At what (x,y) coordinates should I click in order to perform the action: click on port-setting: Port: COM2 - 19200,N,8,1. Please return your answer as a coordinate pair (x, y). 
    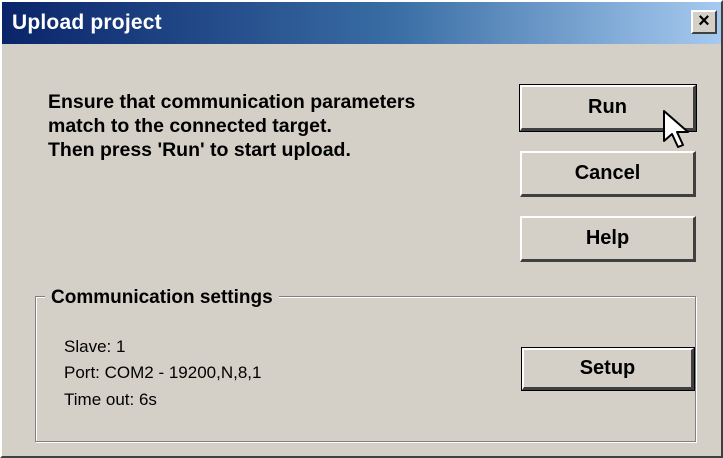
    Looking at the image, I should click on (163, 372).